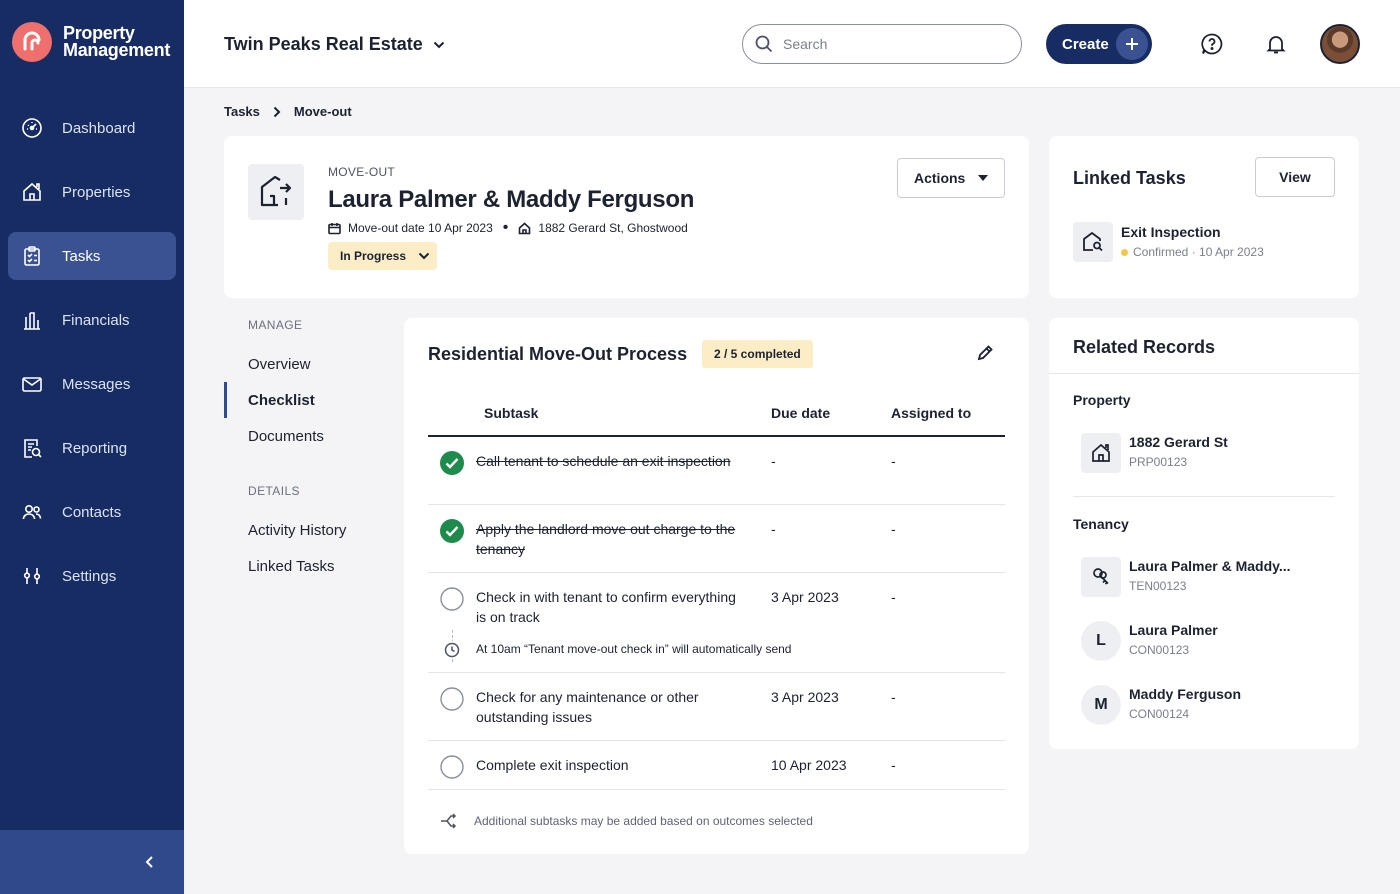 The width and height of the screenshot is (1400, 894). What do you see at coordinates (309, 364) in the screenshot?
I see `subnav-overview: Overview` at bounding box center [309, 364].